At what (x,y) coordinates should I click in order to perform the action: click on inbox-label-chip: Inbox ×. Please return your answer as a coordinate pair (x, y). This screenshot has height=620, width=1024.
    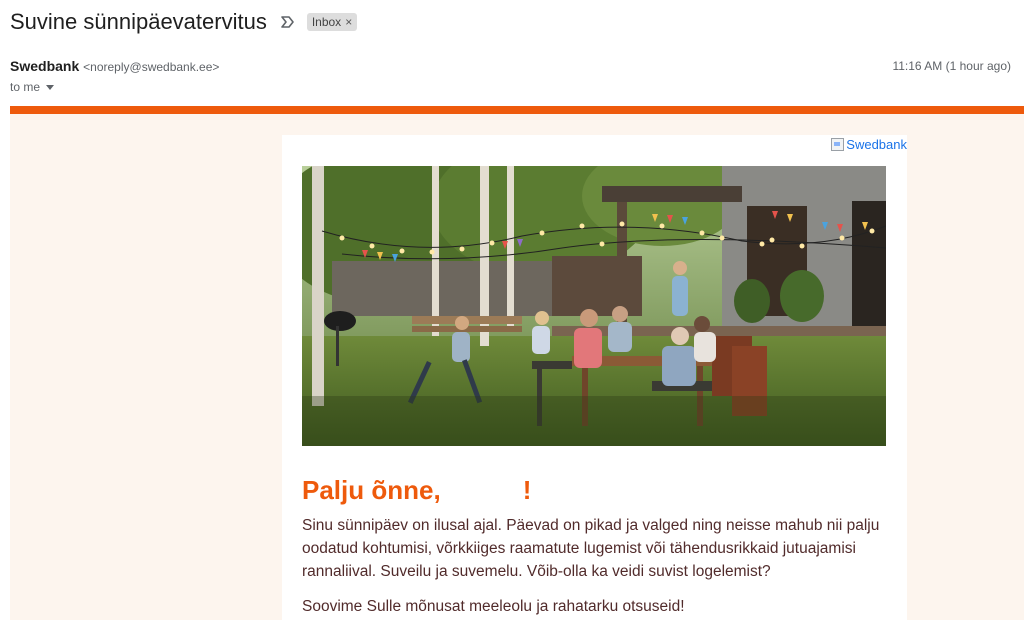
    Looking at the image, I should click on (332, 22).